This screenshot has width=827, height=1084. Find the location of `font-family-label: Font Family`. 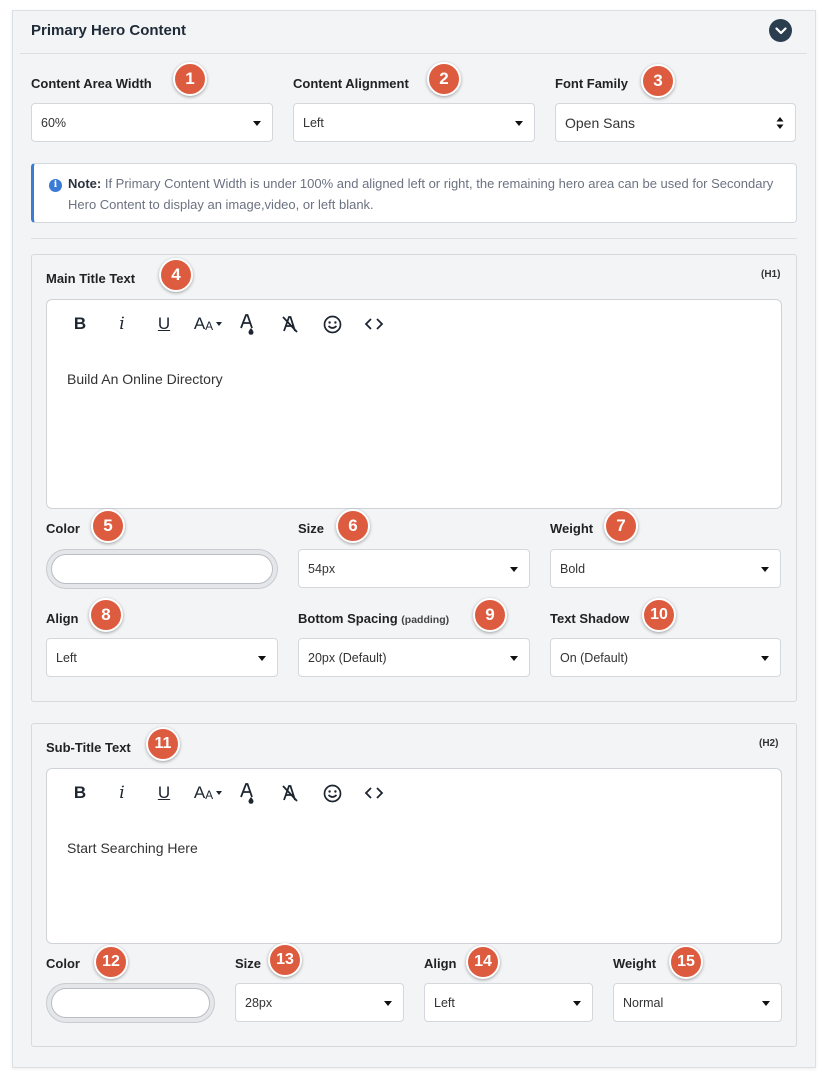

font-family-label: Font Family is located at coordinates (591, 83).